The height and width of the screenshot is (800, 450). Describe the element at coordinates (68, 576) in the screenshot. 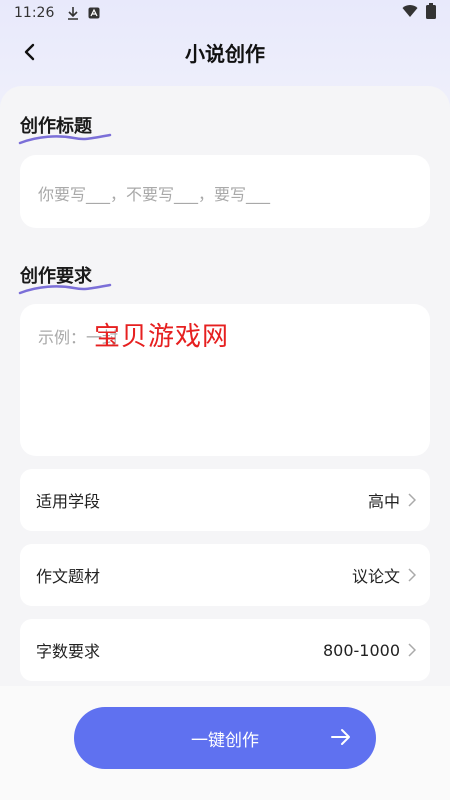

I see `option-label: 作文题材` at that location.